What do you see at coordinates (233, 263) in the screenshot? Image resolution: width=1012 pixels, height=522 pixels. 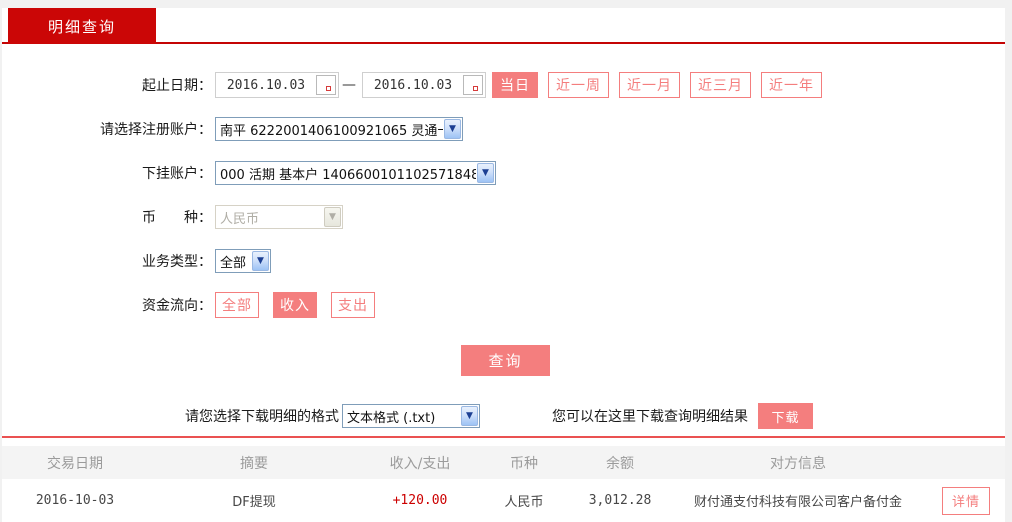 I see `business-type-value: 全部` at bounding box center [233, 263].